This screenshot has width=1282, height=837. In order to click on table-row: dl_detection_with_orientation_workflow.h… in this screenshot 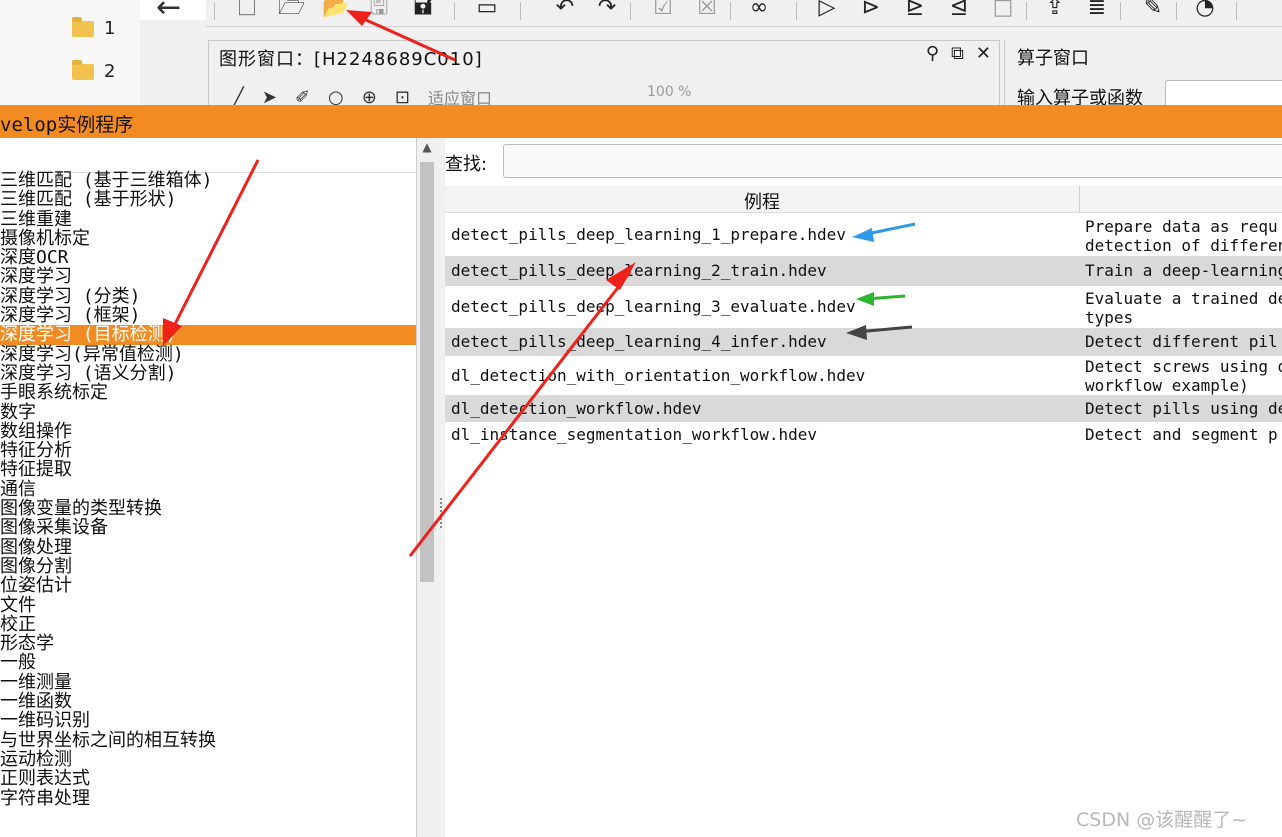, I will do `click(863, 376)`.